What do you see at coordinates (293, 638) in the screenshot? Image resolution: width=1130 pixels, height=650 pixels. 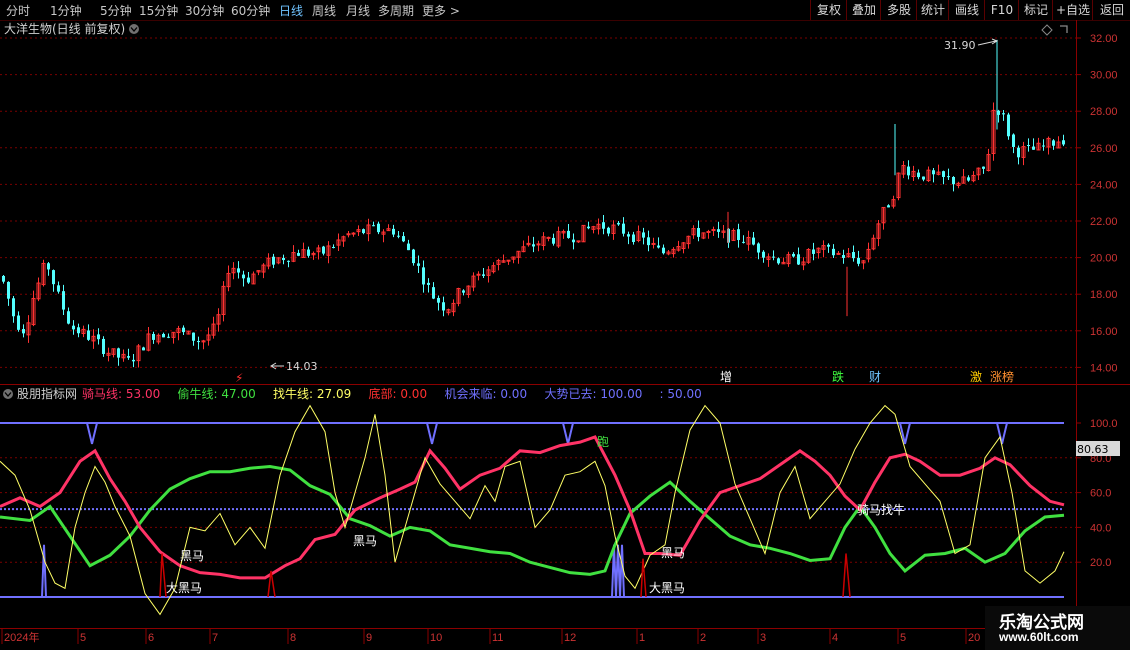 I see `date-tick-label: 8` at bounding box center [293, 638].